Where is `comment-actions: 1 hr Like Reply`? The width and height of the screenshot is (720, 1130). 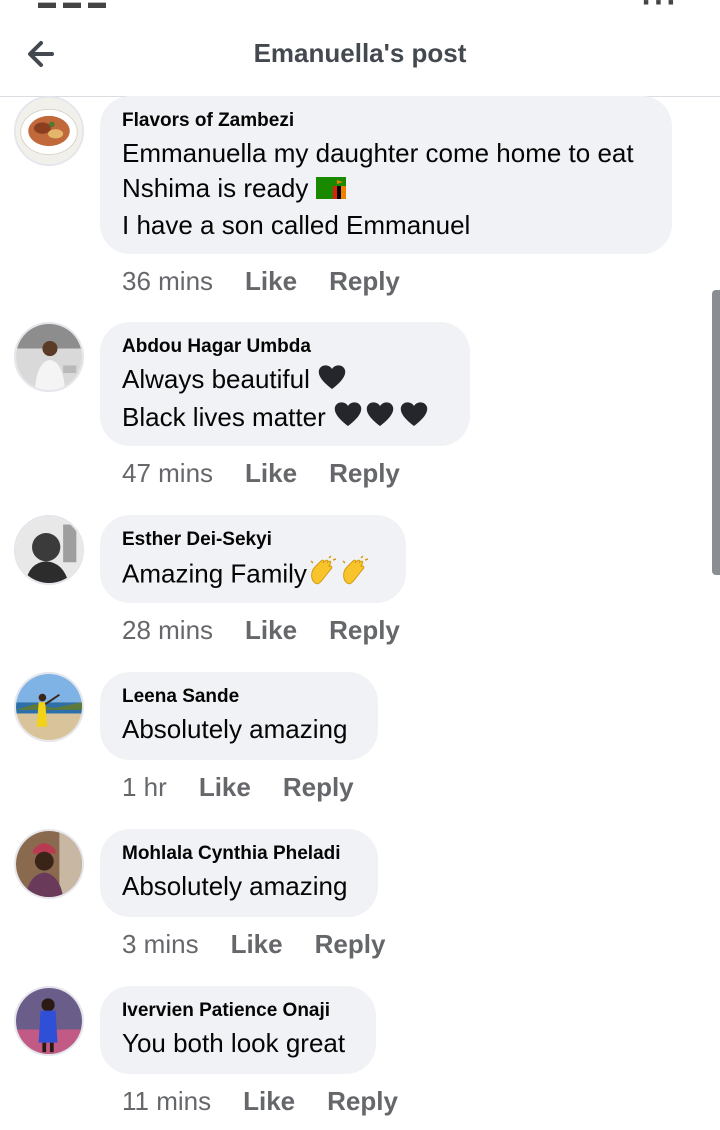
comment-actions: 1 hr Like Reply is located at coordinates (254, 787).